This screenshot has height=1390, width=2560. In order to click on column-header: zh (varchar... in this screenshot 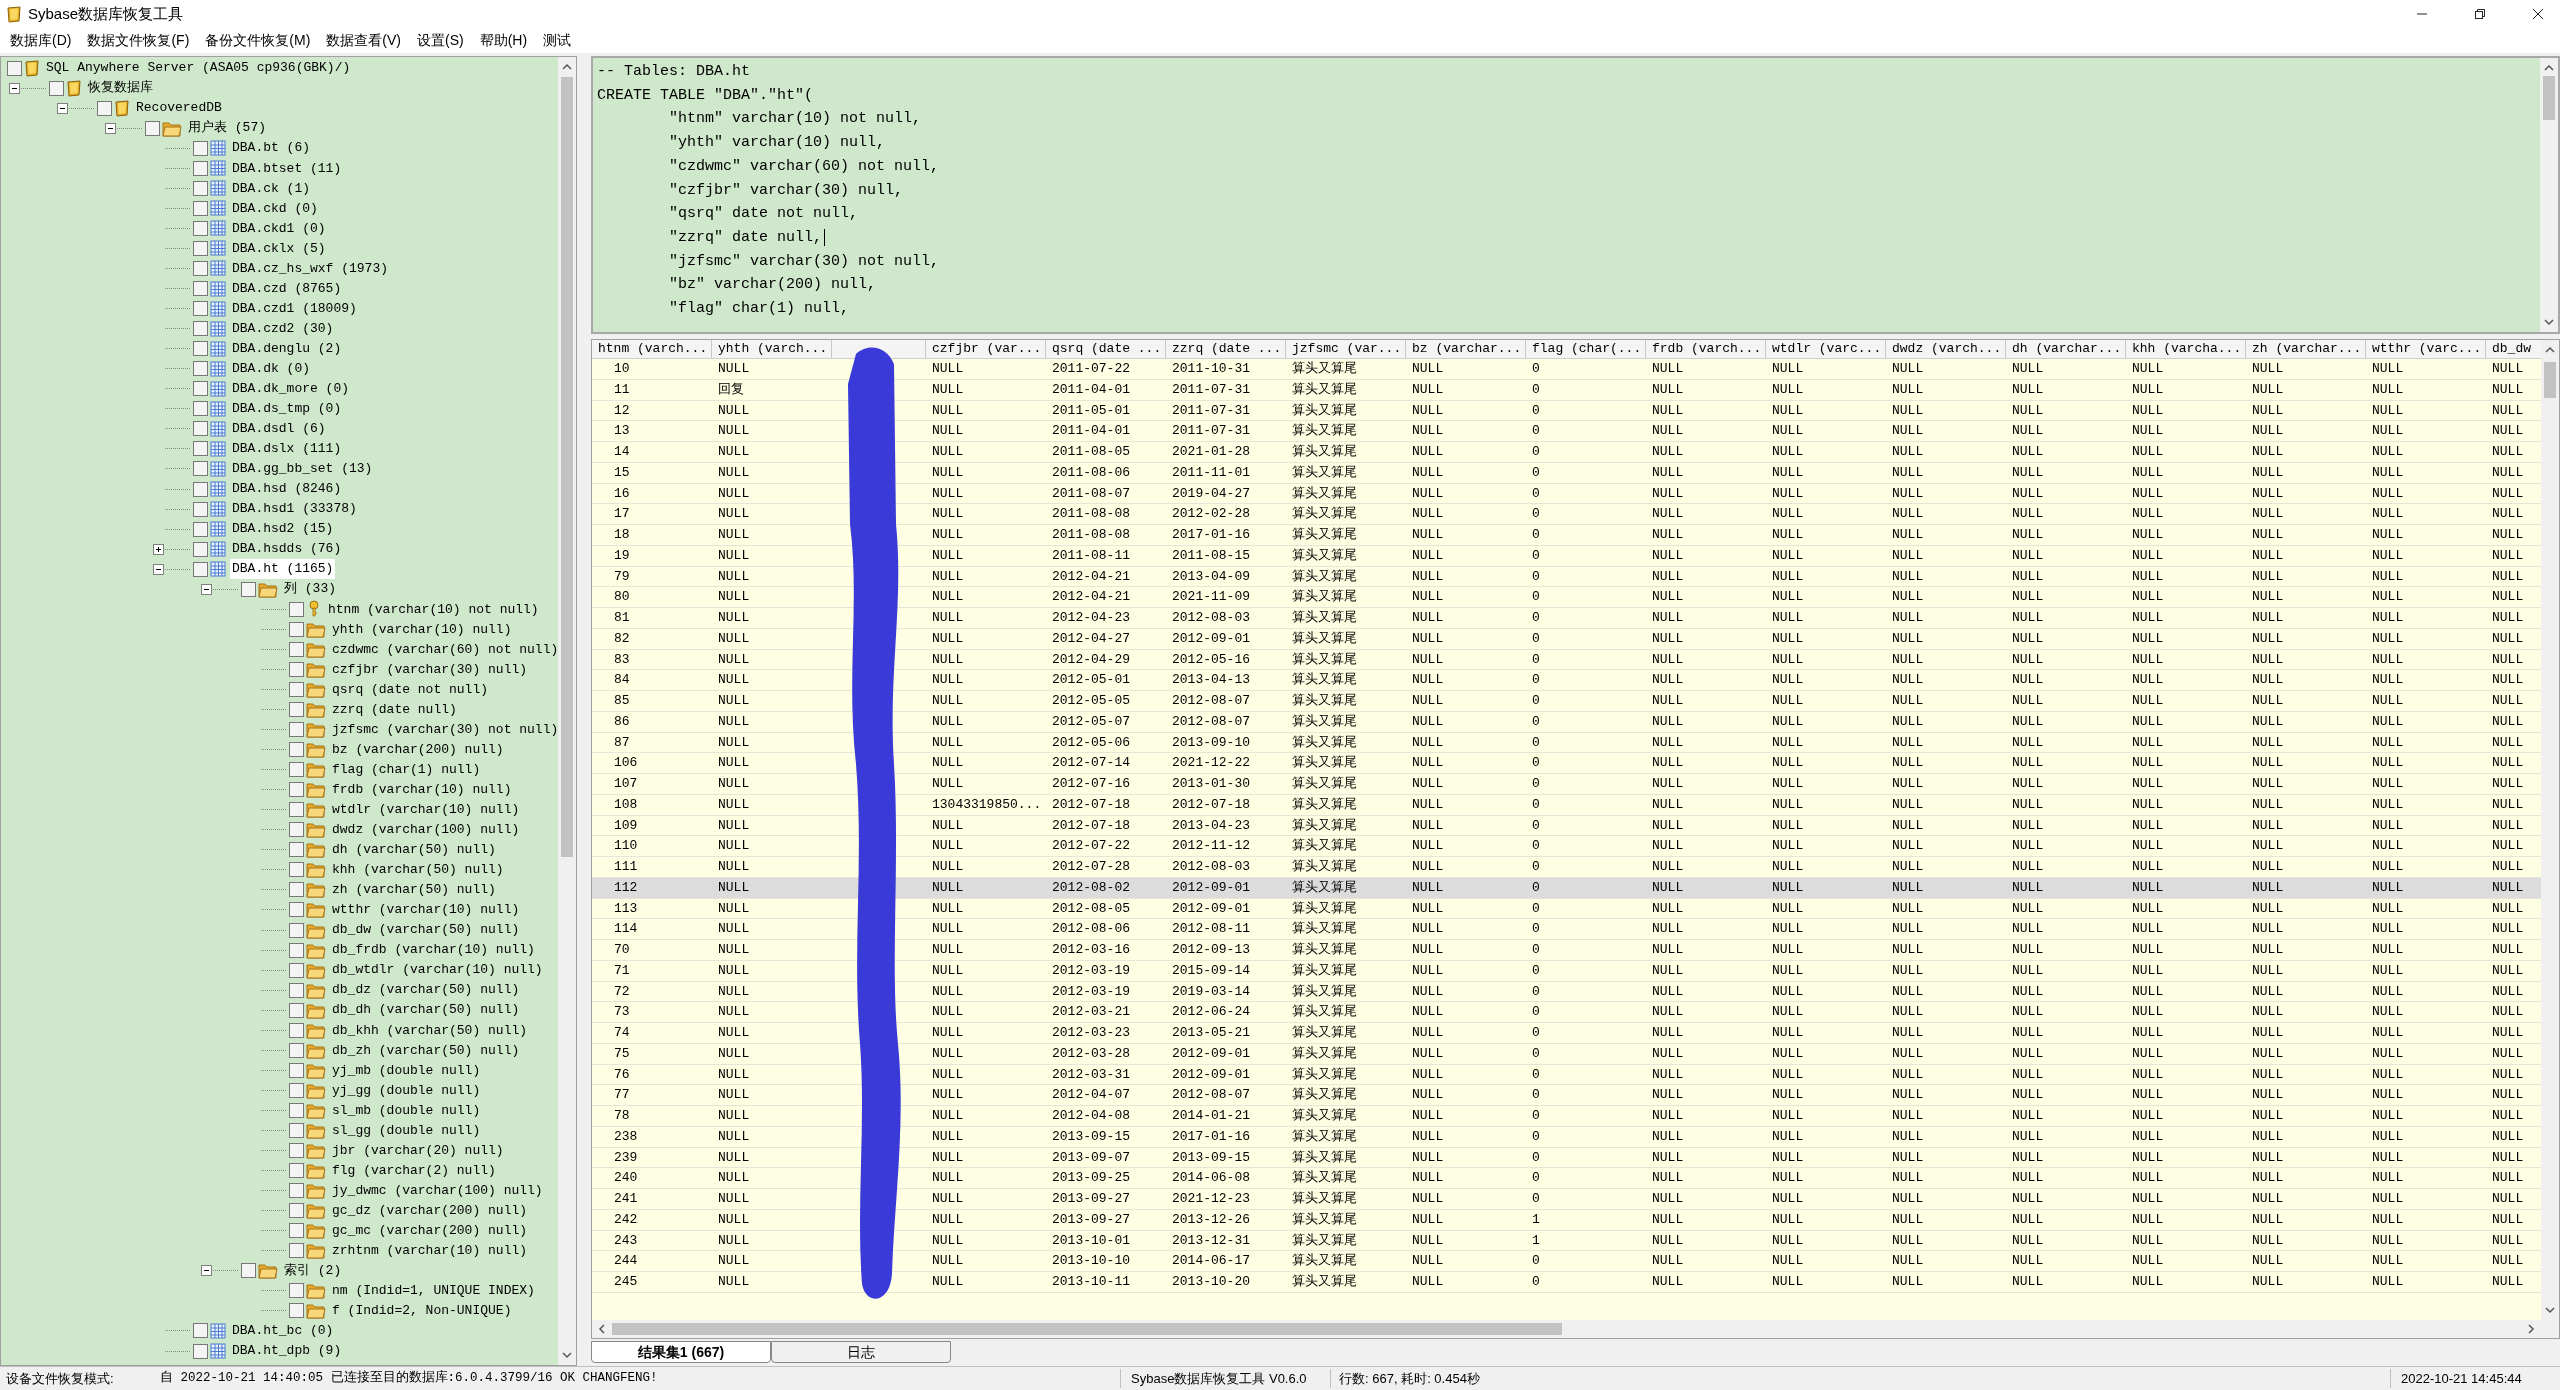, I will do `click(2306, 349)`.